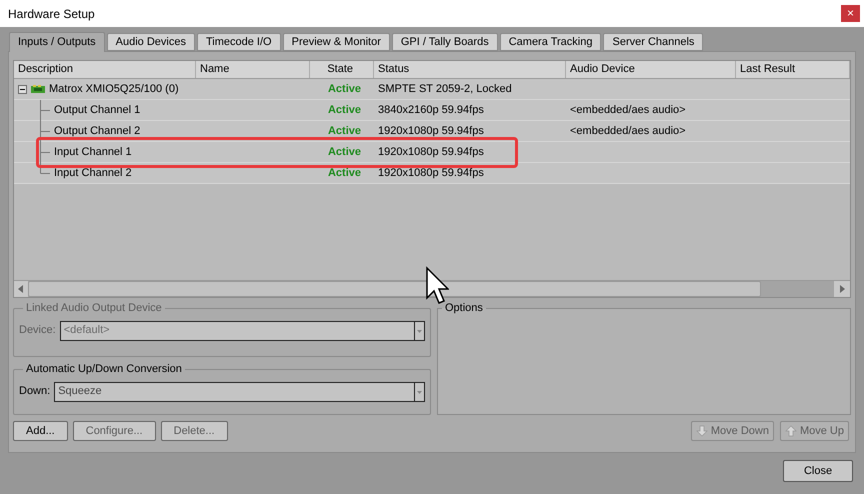 The height and width of the screenshot is (494, 864). What do you see at coordinates (793, 69) in the screenshot?
I see `column-header: Last Result` at bounding box center [793, 69].